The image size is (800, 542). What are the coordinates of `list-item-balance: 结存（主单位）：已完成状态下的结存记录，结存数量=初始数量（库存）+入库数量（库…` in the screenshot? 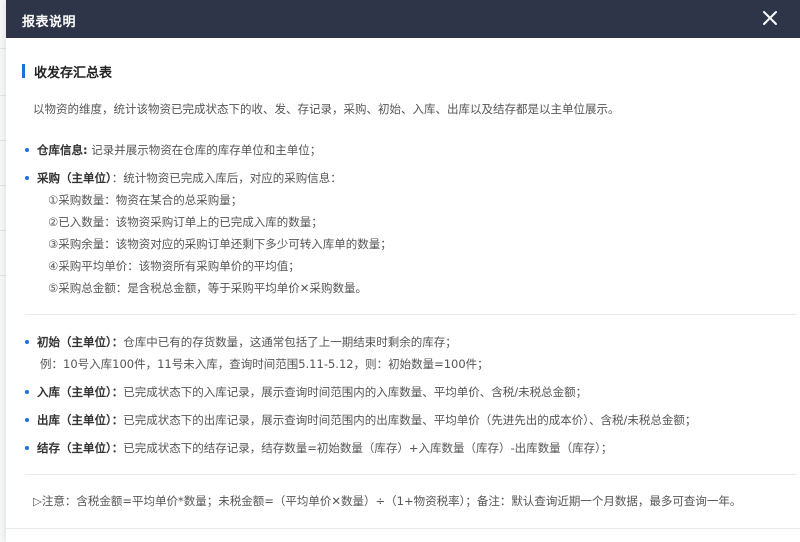 It's located at (318, 448).